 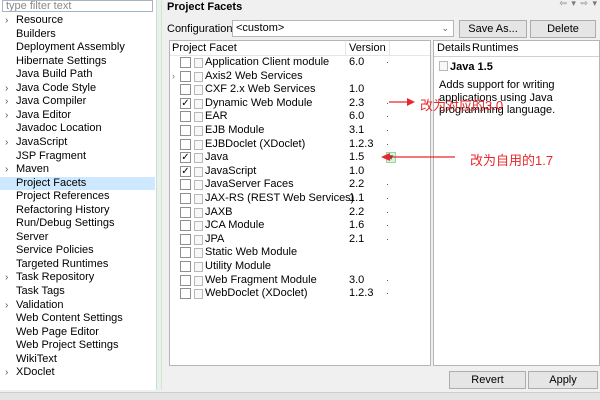 I want to click on tree-item: Java Build Path, so click(x=77, y=74).